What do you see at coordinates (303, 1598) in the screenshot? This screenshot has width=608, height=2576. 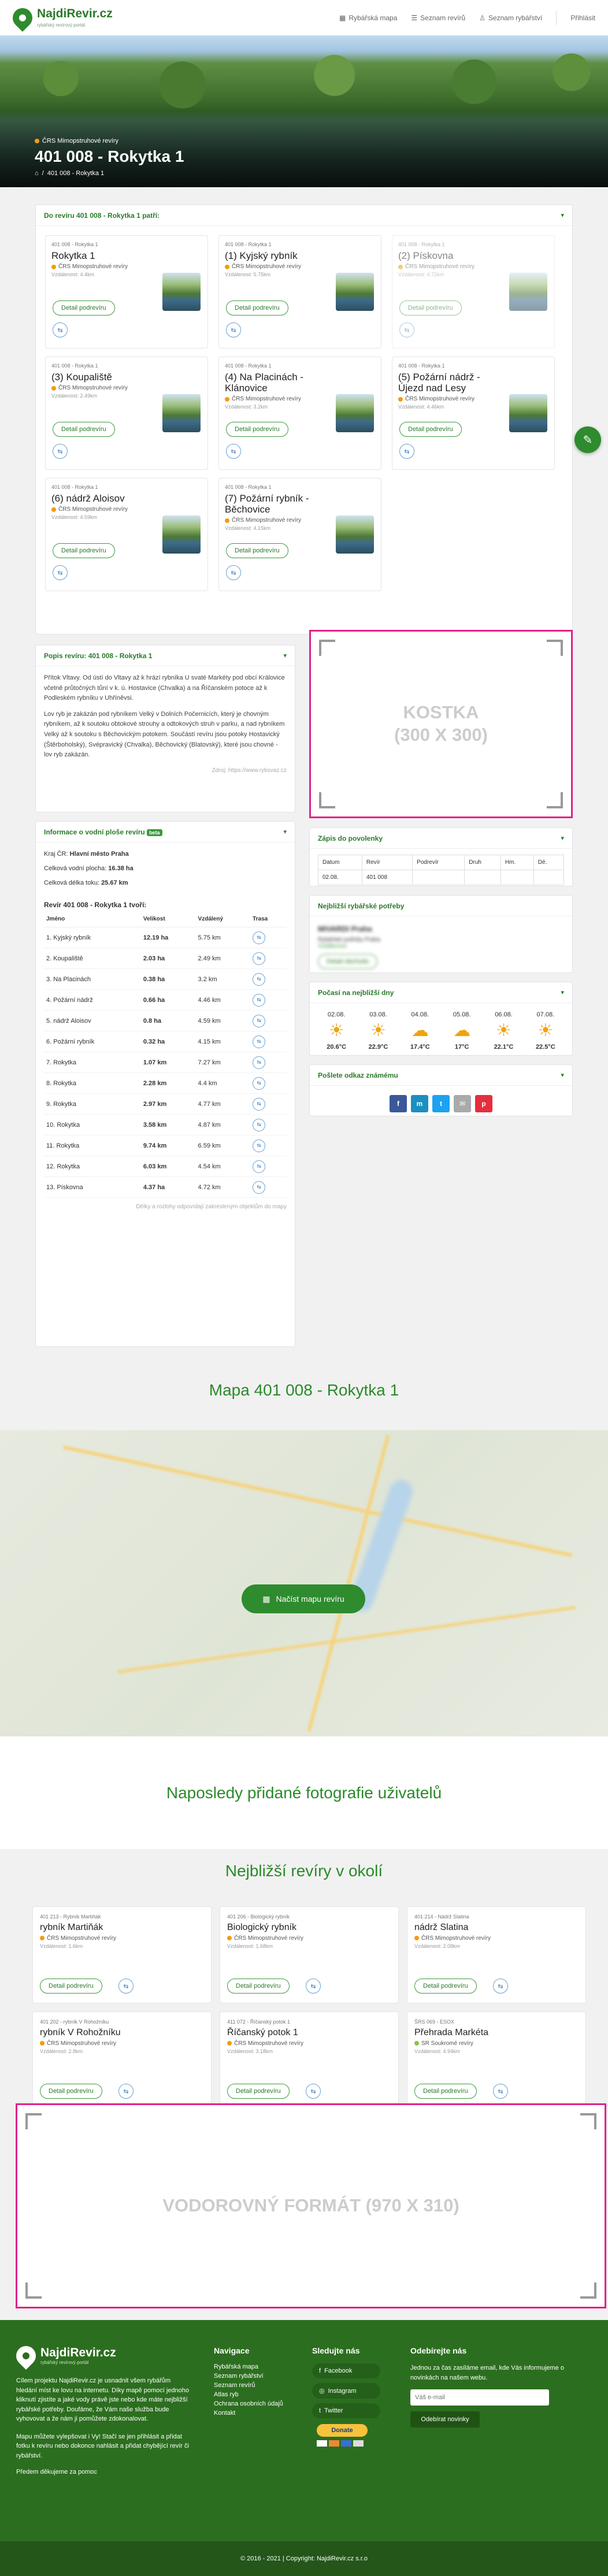 I see `load-map-button: ▦ Načíst mapu revíru` at bounding box center [303, 1598].